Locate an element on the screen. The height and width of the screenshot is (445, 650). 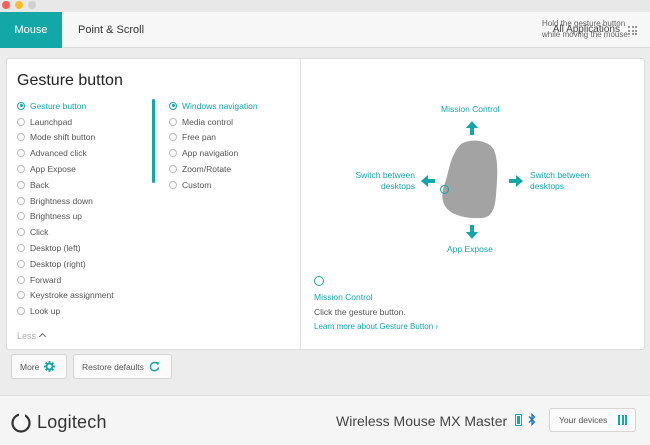
option-brightness-down: Brightness down is located at coordinates (65, 201).